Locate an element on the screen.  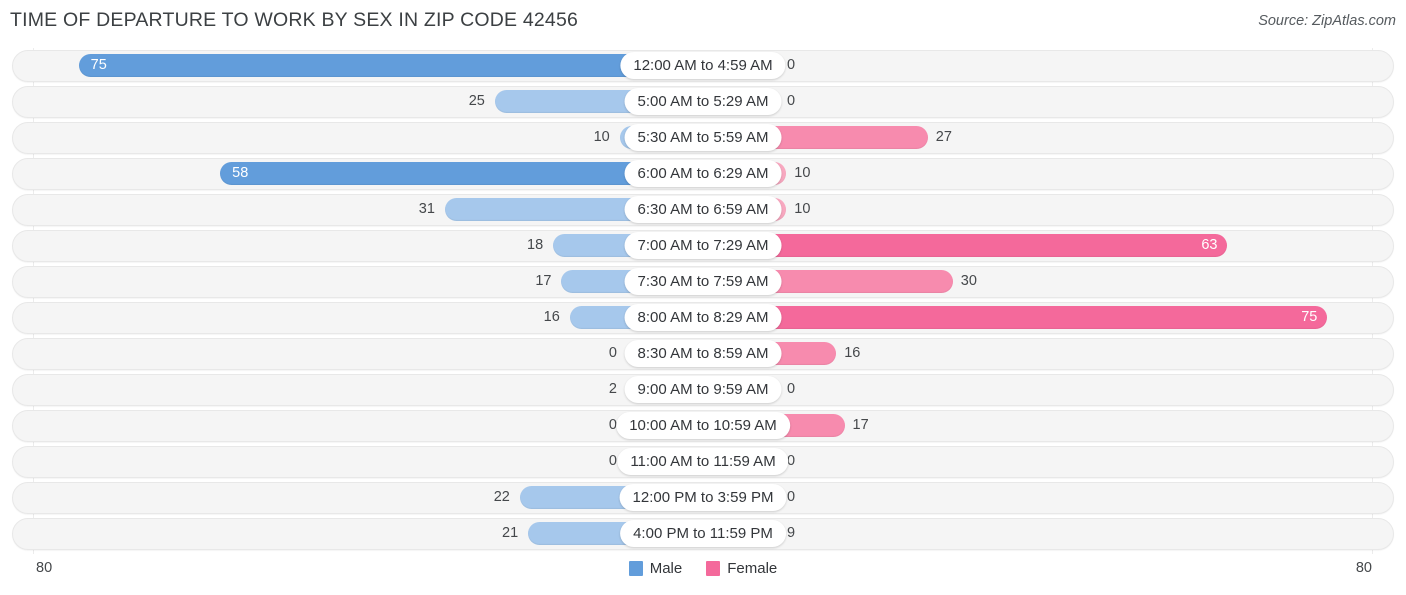
legend-label-female: Female is located at coordinates (752, 568).